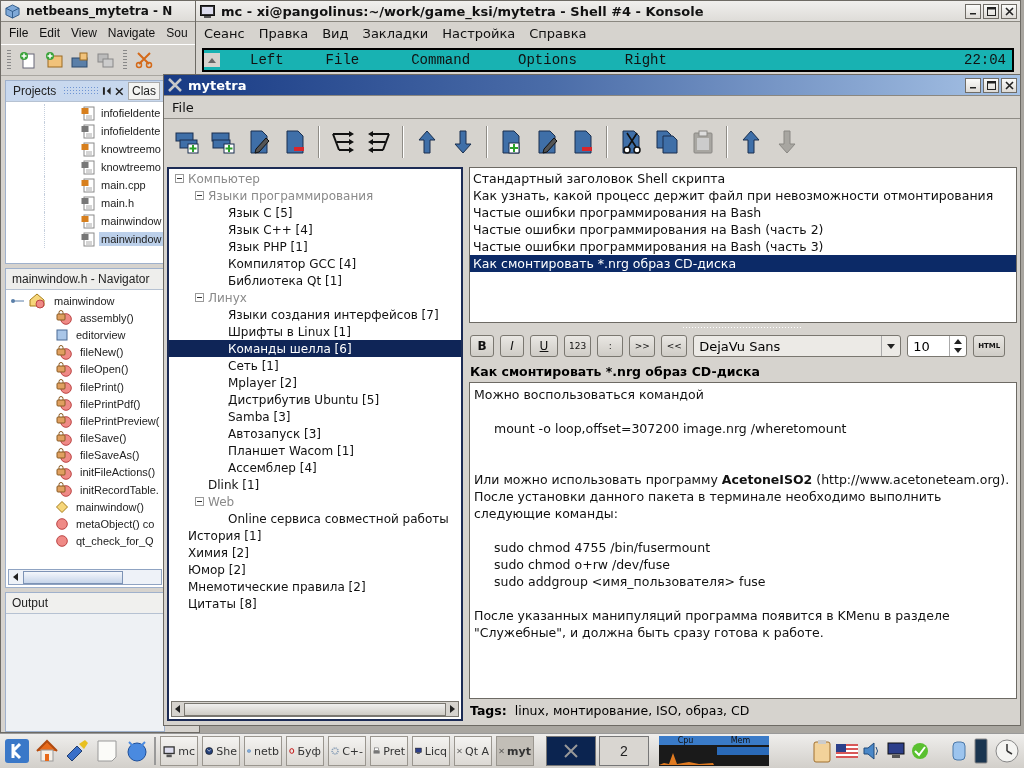 This screenshot has height=768, width=1024. Describe the element at coordinates (315, 433) in the screenshot. I see `tree-item: Автозапуск [3]` at that location.